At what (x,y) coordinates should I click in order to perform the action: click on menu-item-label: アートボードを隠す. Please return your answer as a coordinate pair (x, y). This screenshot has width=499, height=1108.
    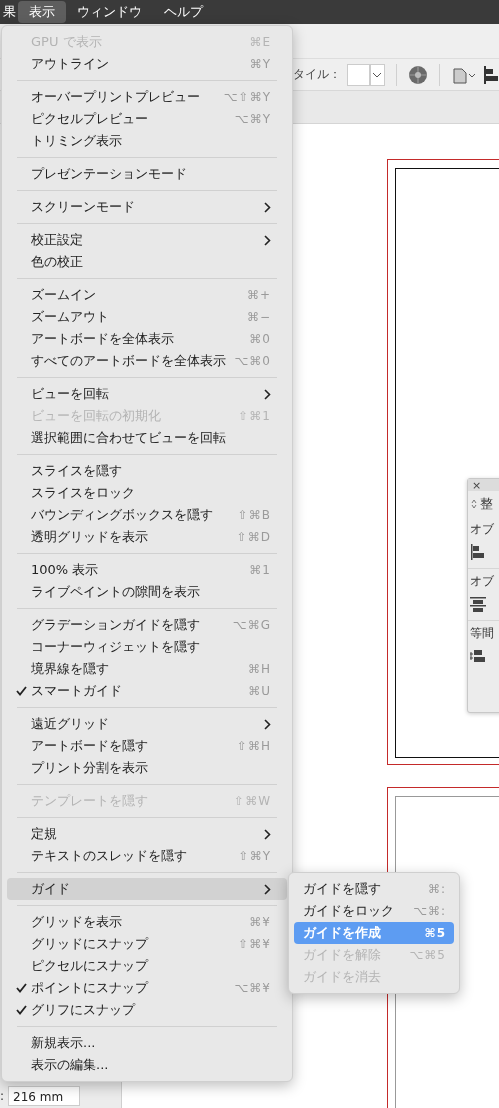
    Looking at the image, I should click on (90, 746).